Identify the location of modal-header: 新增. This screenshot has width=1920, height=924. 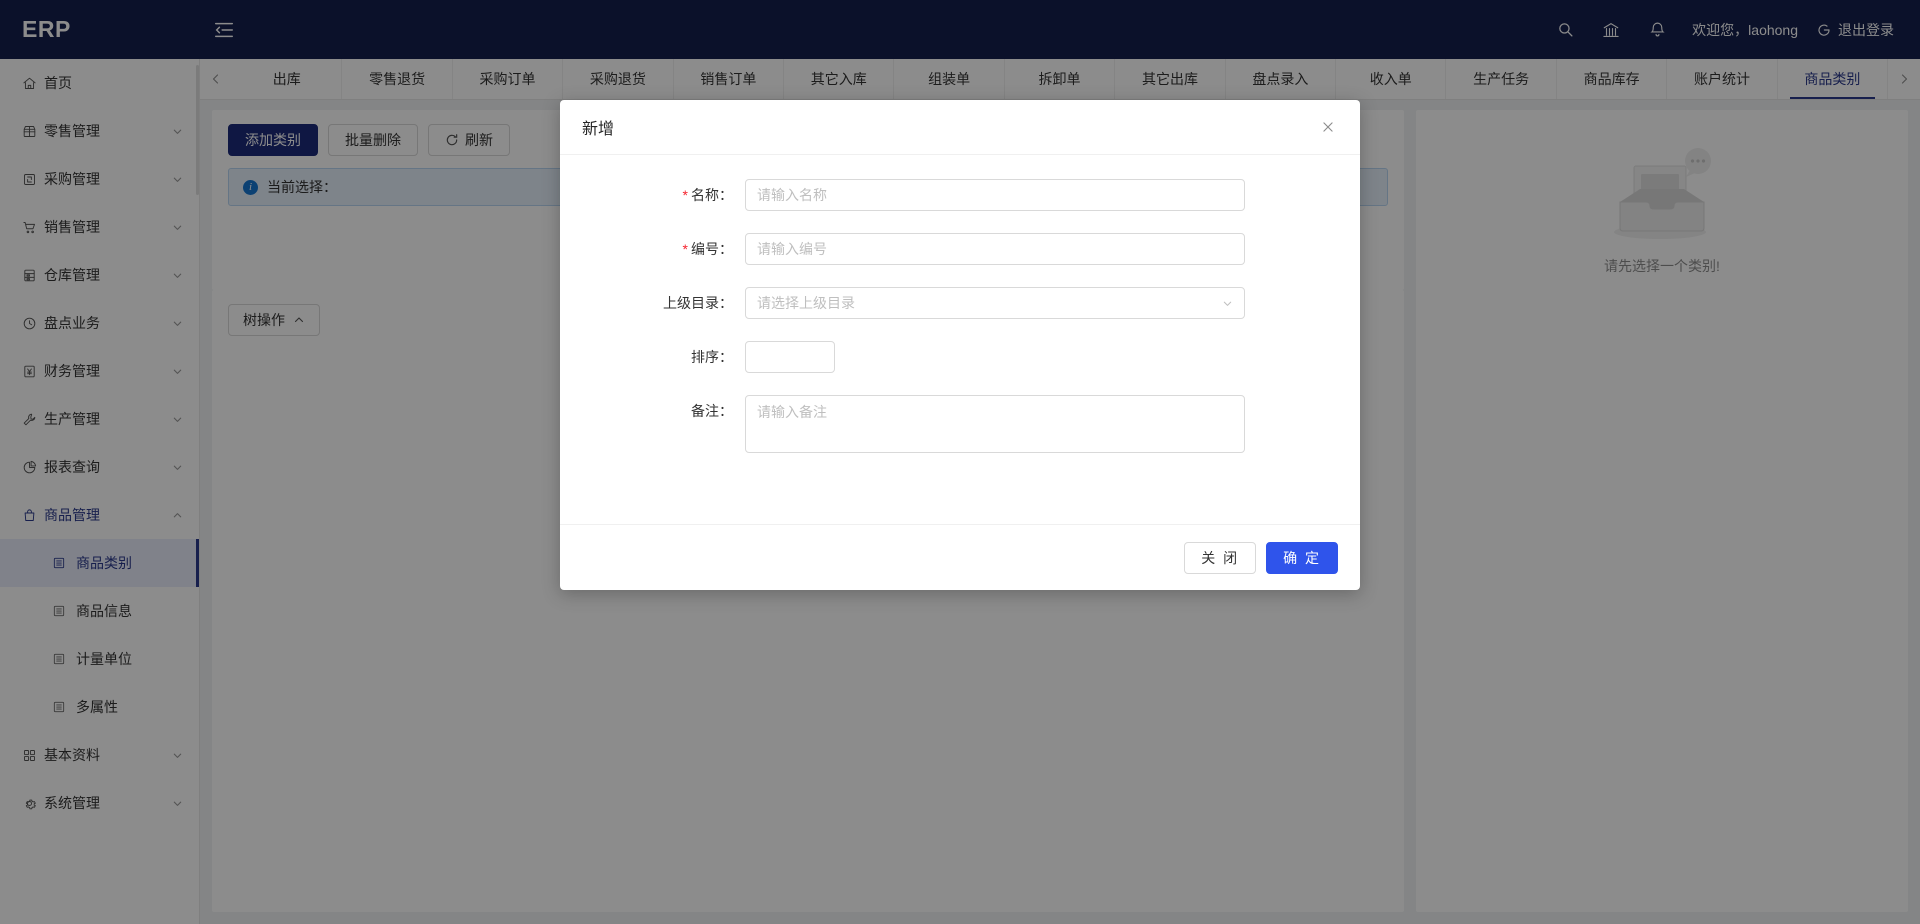
(960, 127).